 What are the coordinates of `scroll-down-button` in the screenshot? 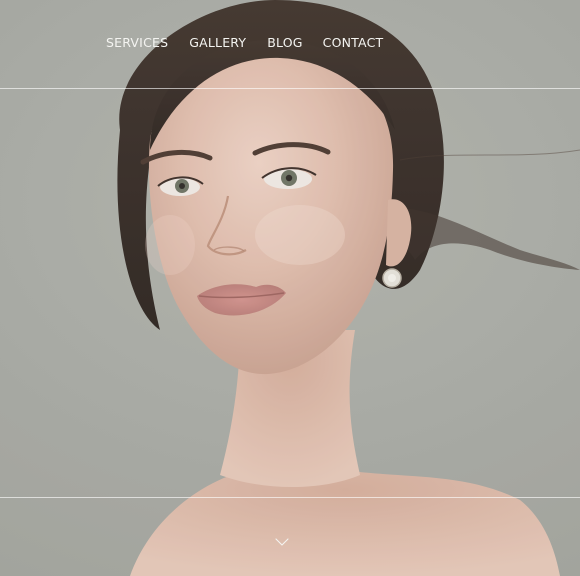 It's located at (282, 542).